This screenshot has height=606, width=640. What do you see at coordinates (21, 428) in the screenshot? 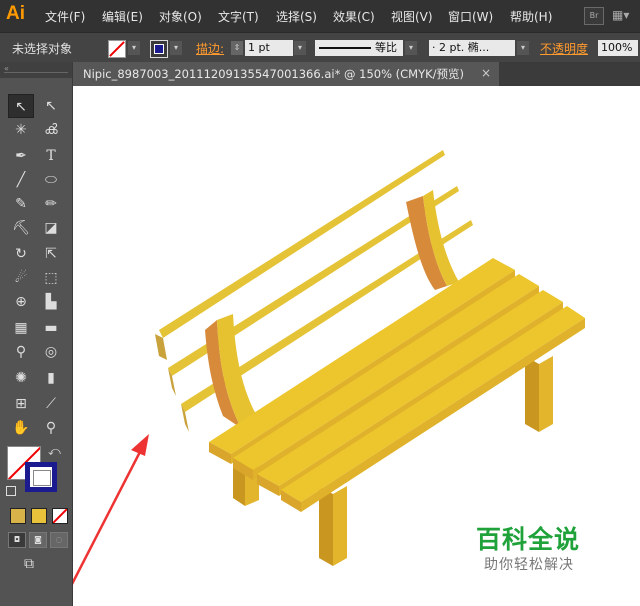
I see `hand-tool-icon: ✋` at bounding box center [21, 428].